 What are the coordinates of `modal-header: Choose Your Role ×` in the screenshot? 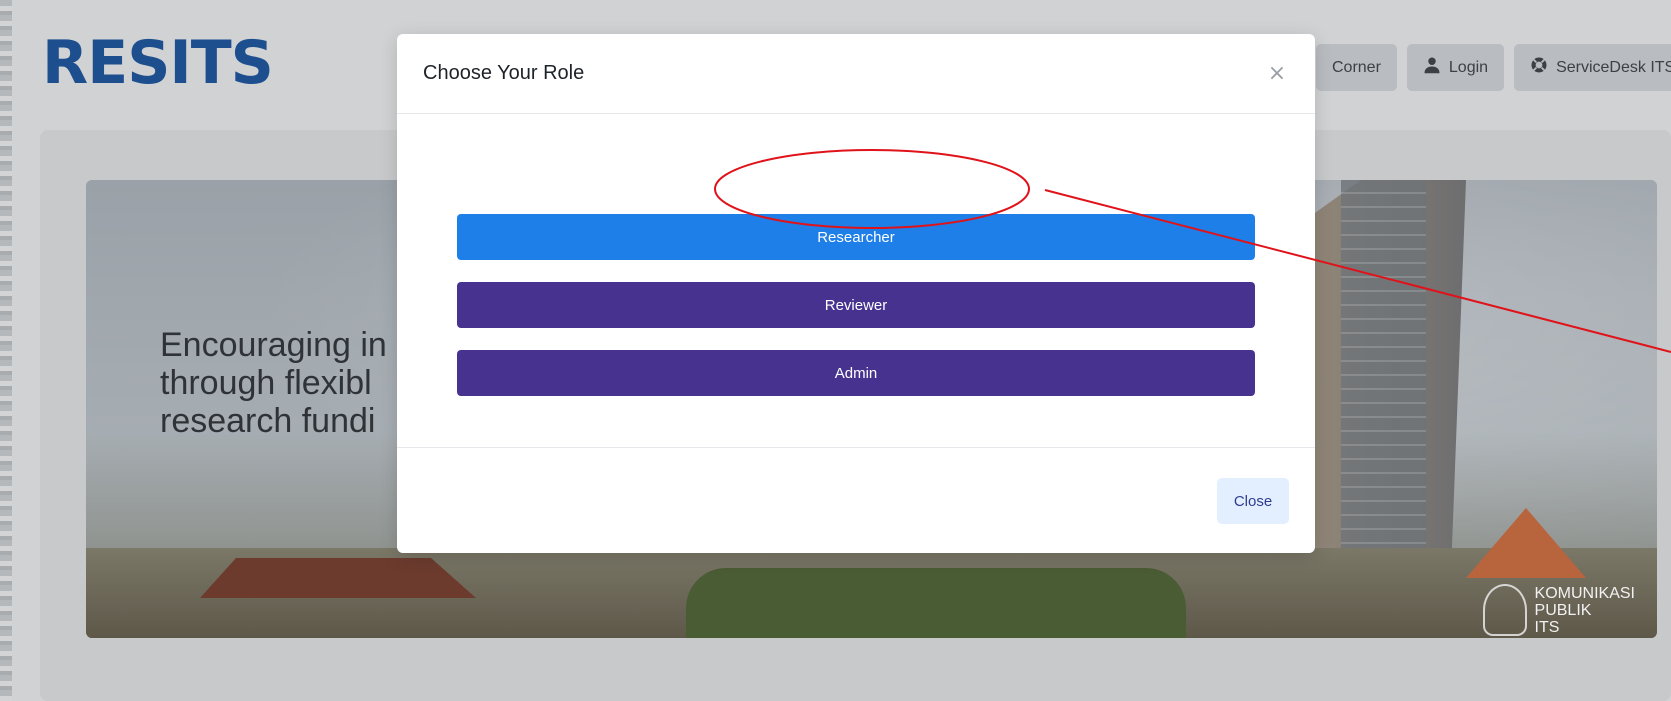 It's located at (856, 74).